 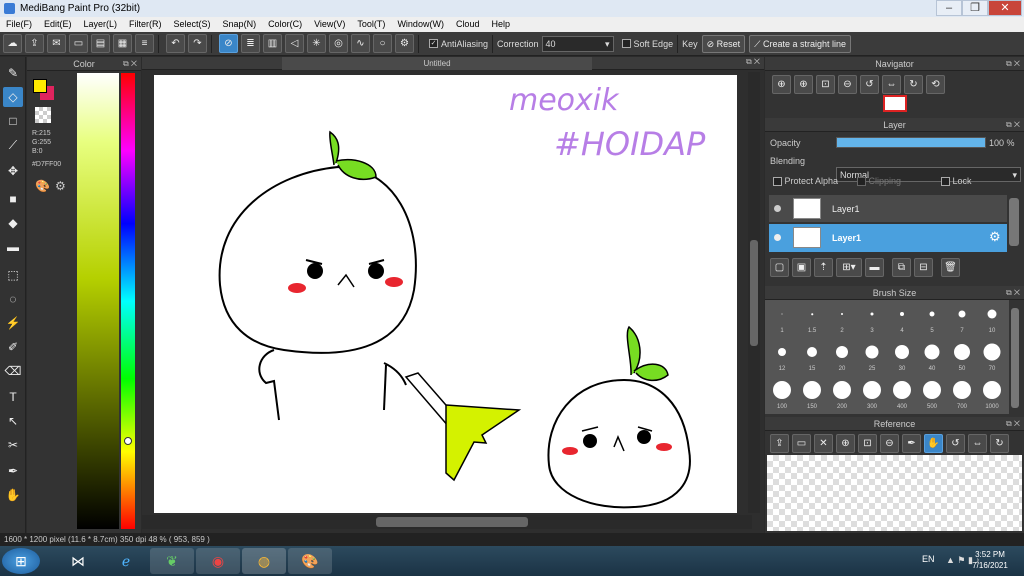 I want to click on menu-snap: Snap(N), so click(x=240, y=24).